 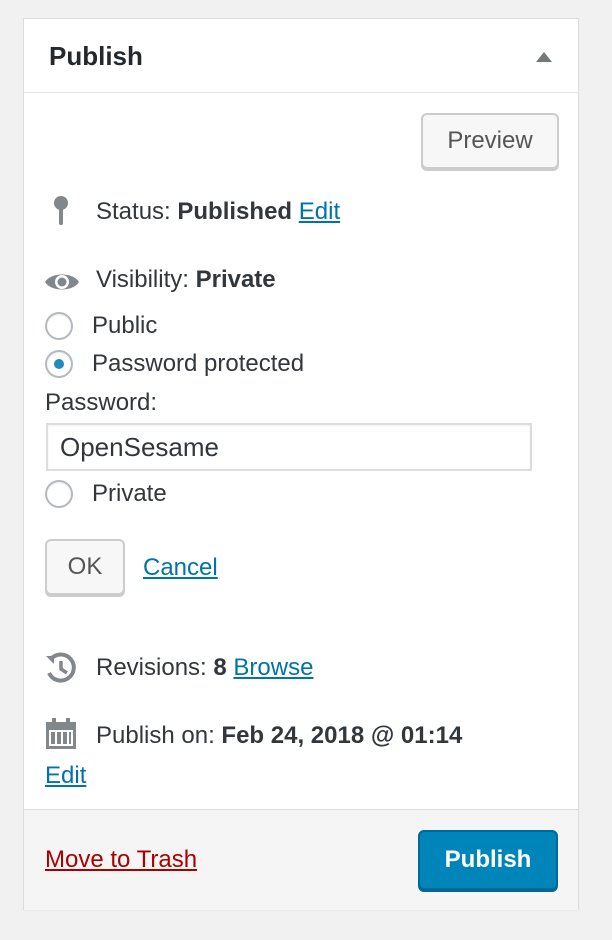 I want to click on radio-password-protected, so click(x=59, y=364).